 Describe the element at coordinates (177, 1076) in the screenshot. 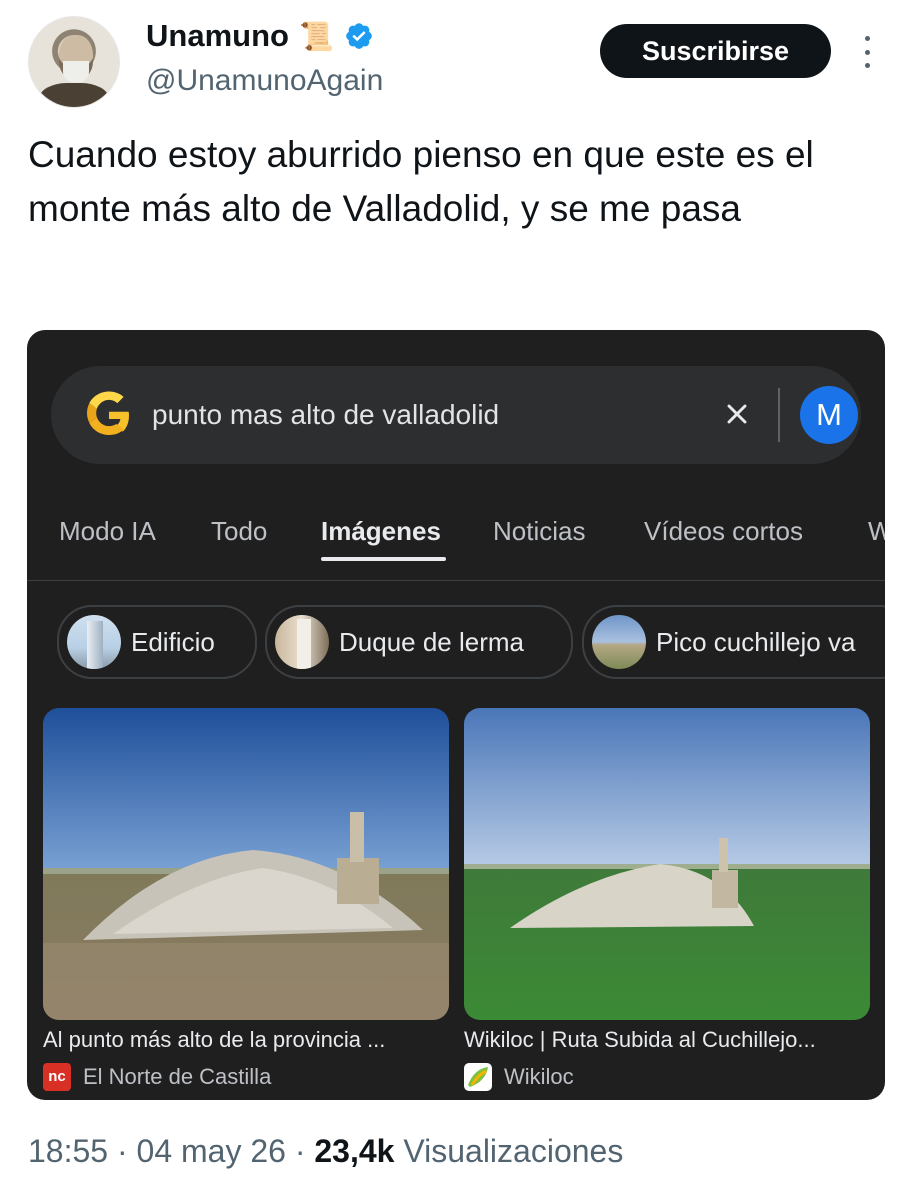

I see `result-source-name: El Norte de Castilla` at that location.